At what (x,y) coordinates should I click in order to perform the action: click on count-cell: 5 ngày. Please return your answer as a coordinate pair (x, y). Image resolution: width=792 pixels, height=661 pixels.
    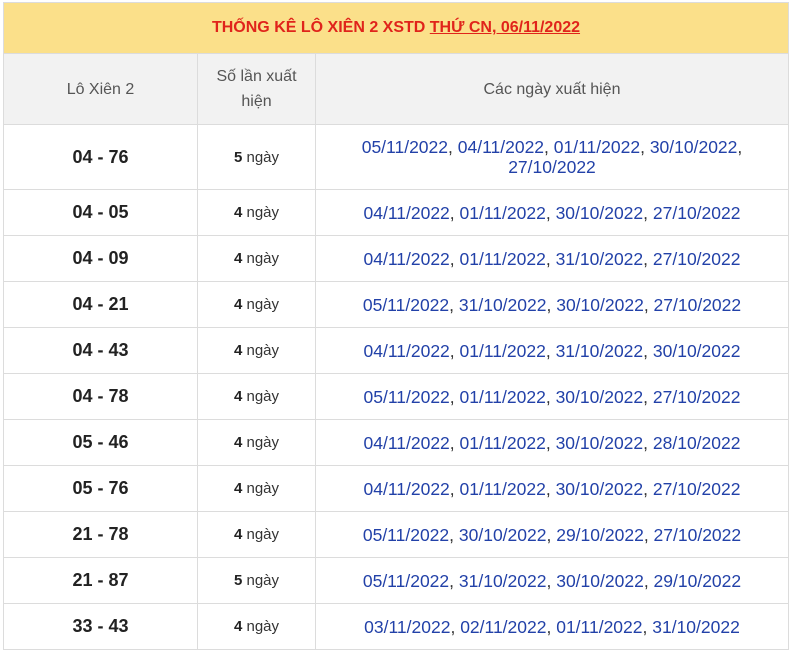
    Looking at the image, I should click on (256, 580).